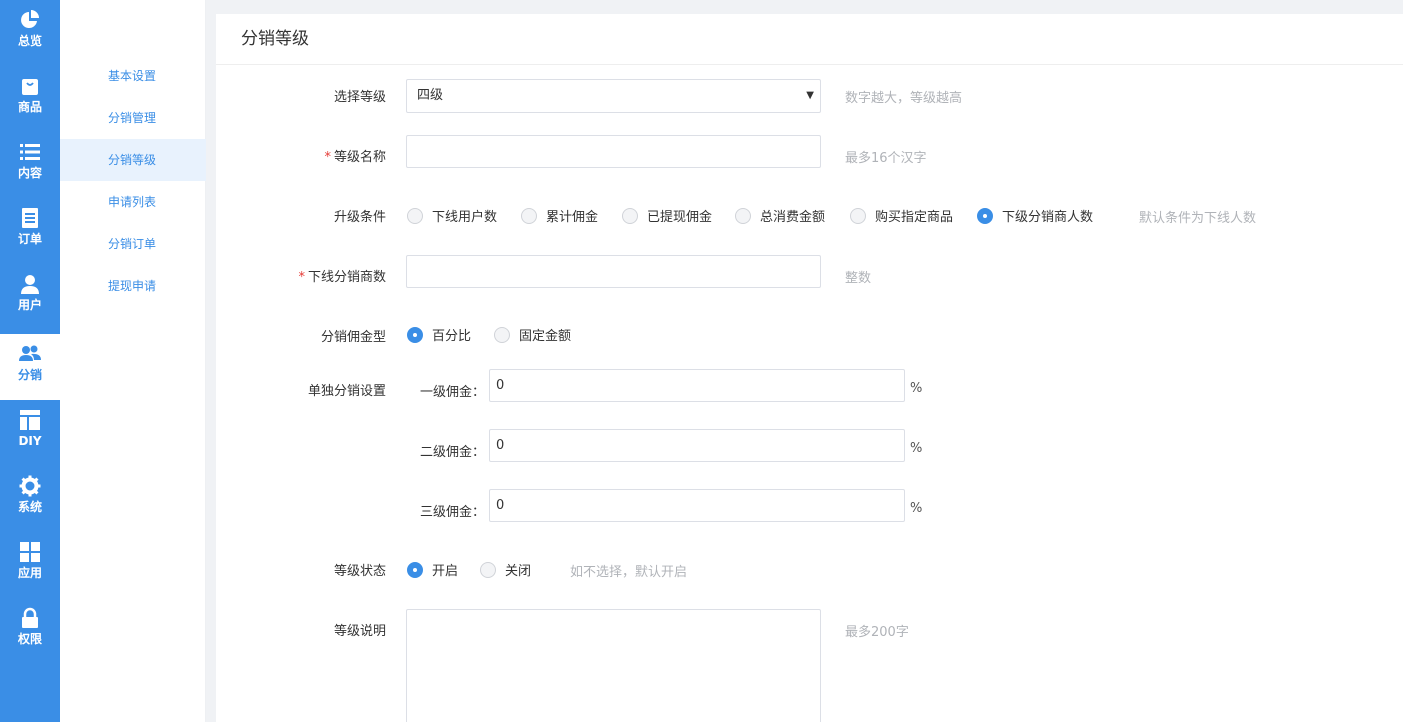  What do you see at coordinates (359, 157) in the screenshot?
I see `level-name-label-text: 等级名称` at bounding box center [359, 157].